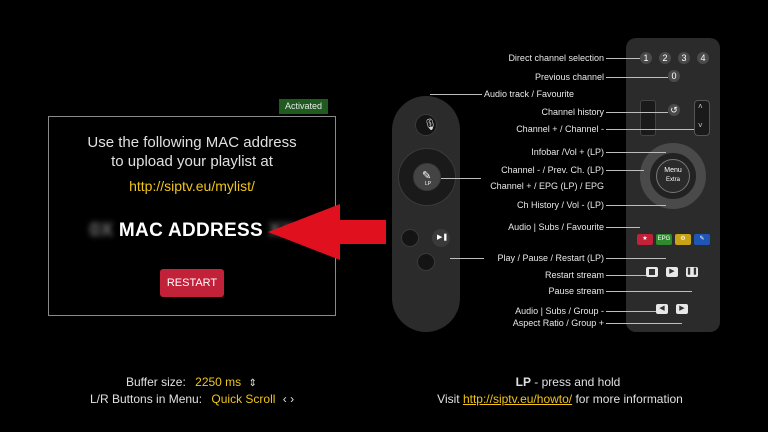 This screenshot has width=768, height=432. I want to click on yellow-button: ⚙, so click(683, 239).